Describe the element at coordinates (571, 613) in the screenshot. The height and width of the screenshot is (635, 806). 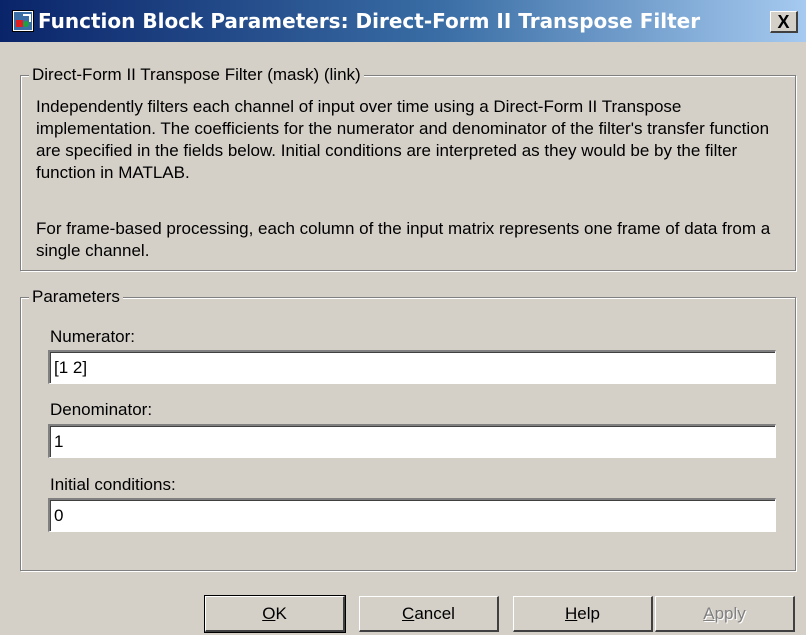
I see `help-mnemonic: H` at that location.